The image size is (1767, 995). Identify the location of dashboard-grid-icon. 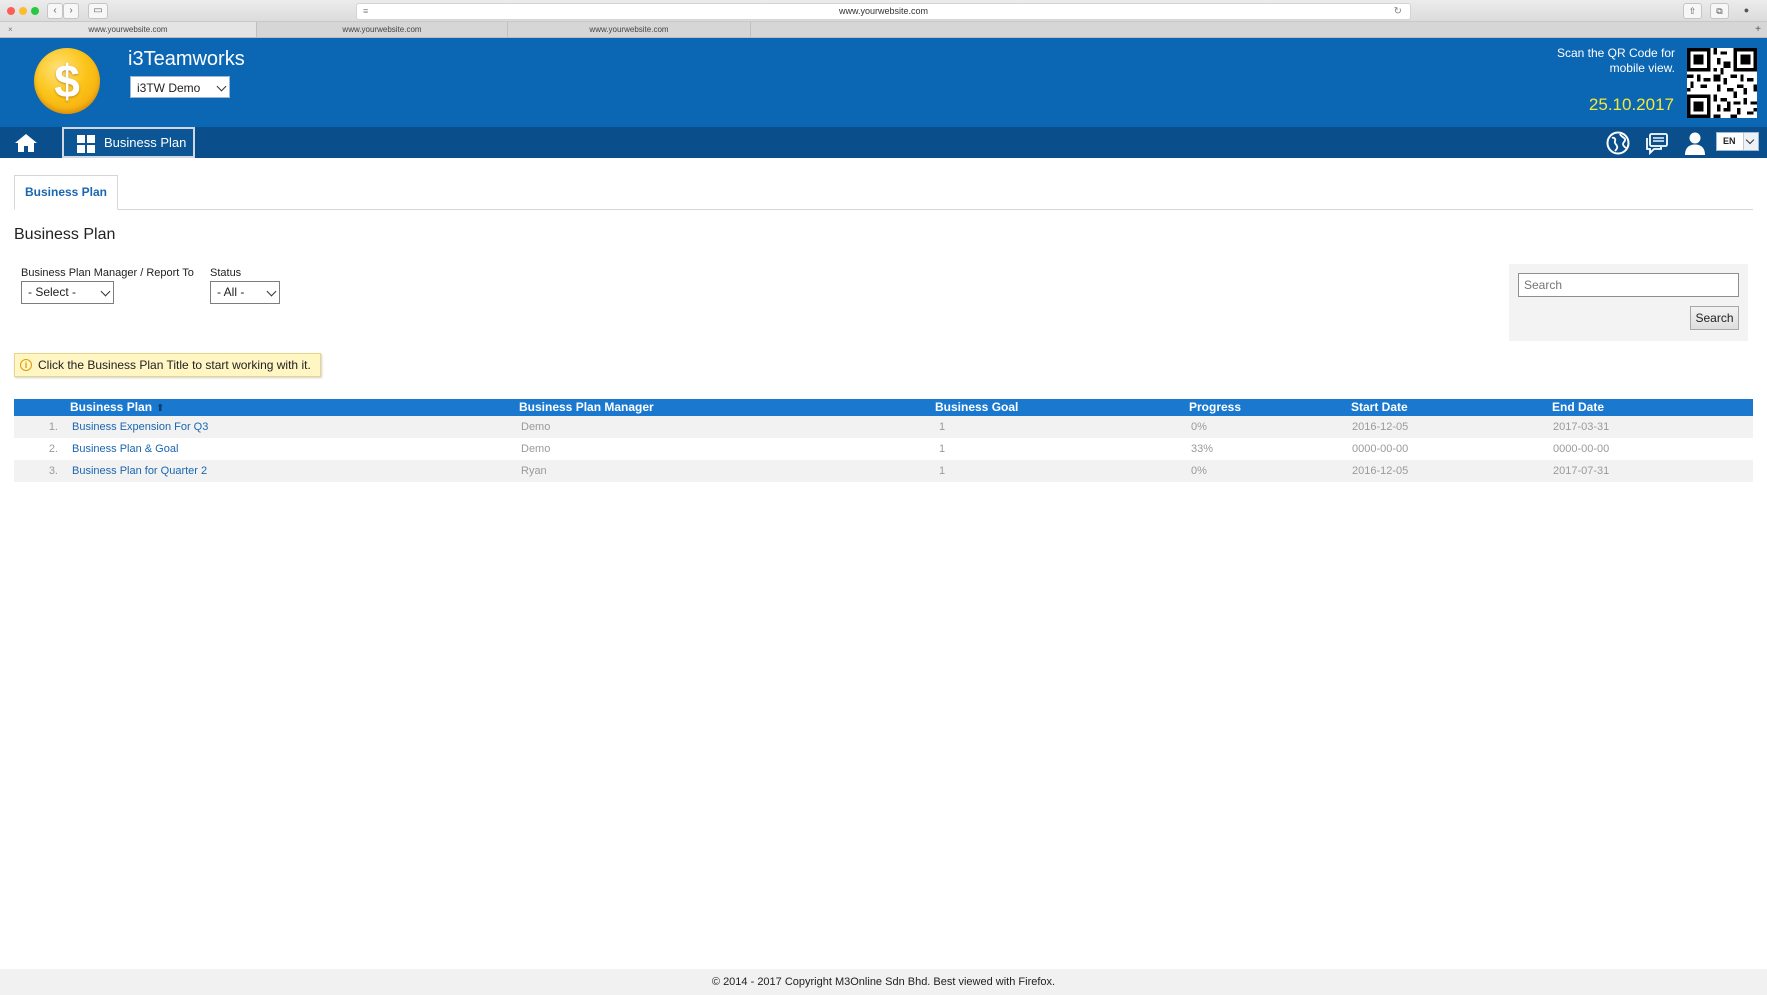
(86, 144).